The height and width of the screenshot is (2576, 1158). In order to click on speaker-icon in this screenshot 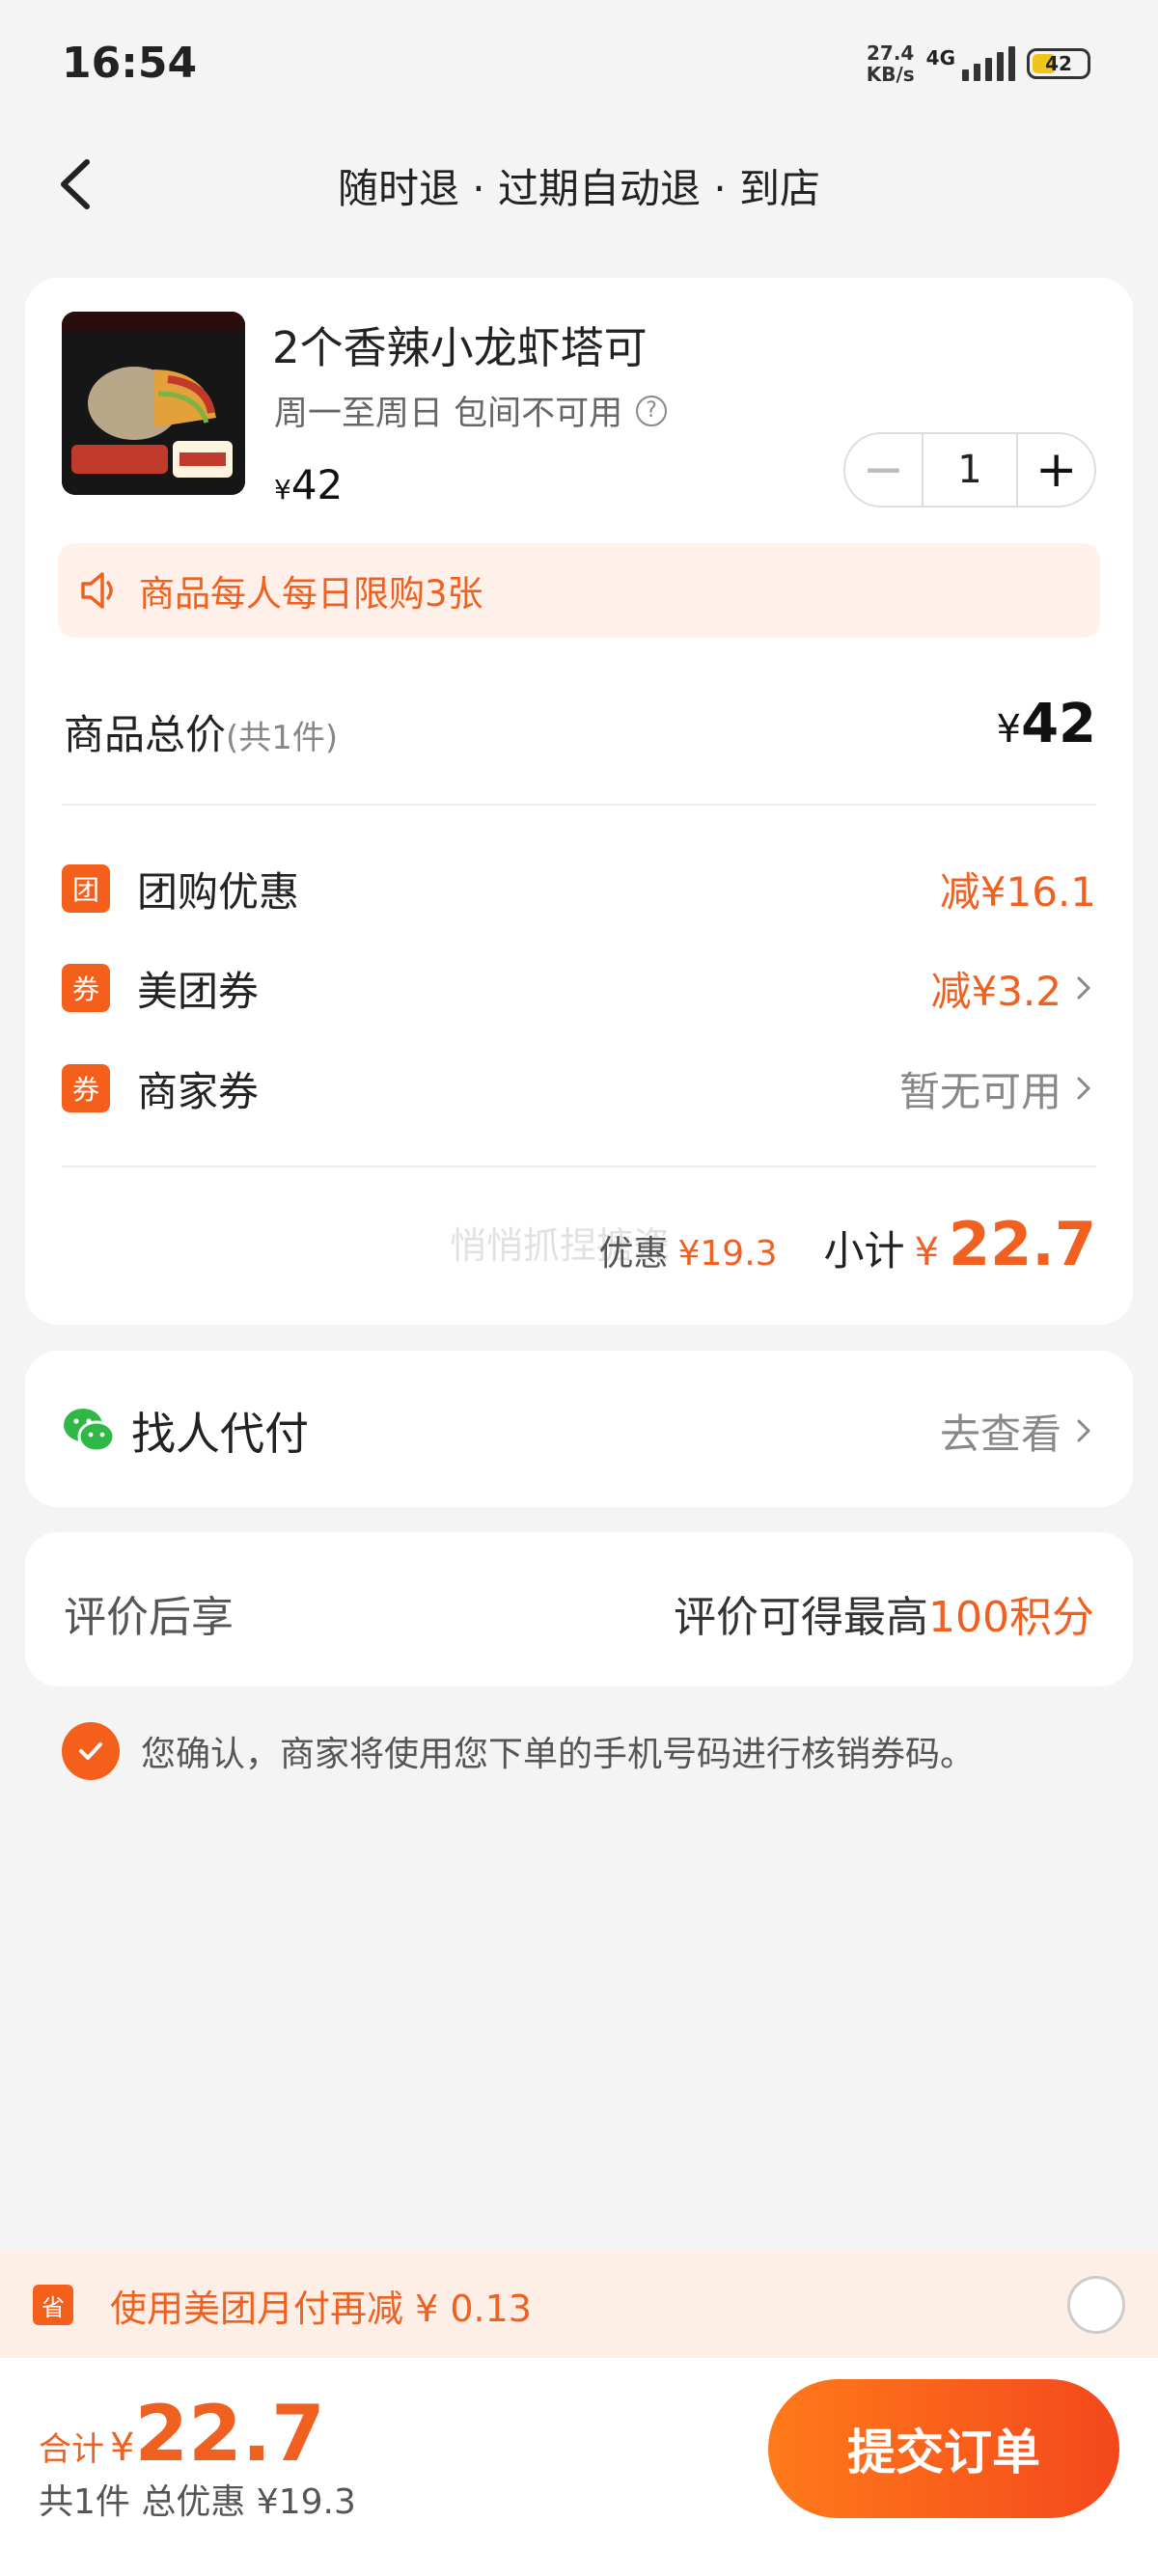, I will do `click(97, 590)`.